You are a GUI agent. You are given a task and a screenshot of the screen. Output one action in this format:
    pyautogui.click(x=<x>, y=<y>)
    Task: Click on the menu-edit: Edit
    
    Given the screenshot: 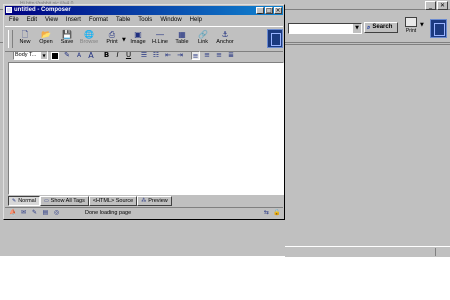 What is the action you would take?
    pyautogui.click(x=32, y=20)
    